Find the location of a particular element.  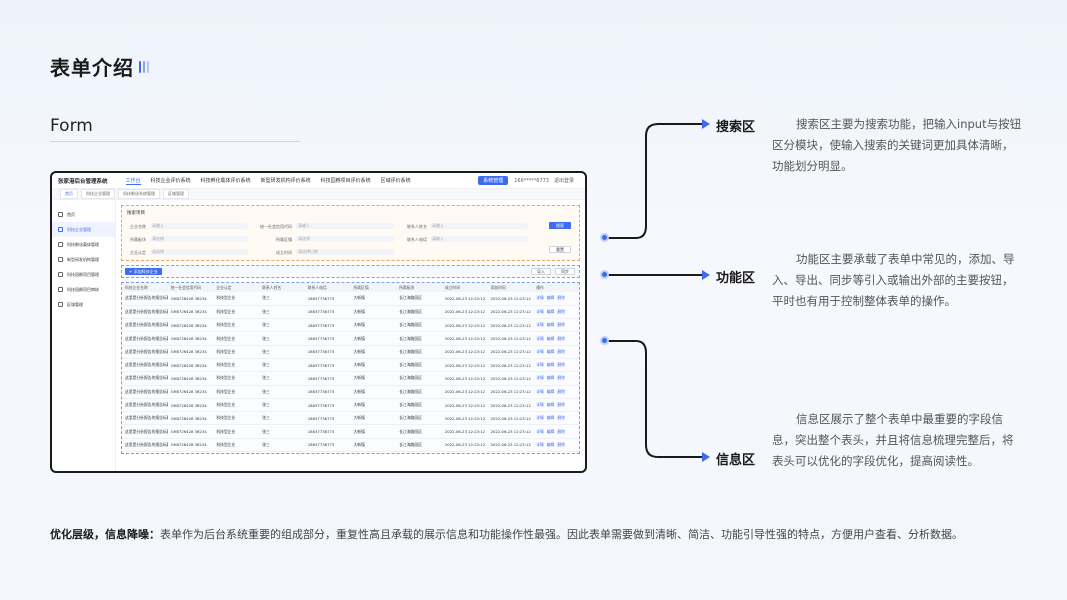

credit-code-input: 请输入 is located at coordinates (345, 226).